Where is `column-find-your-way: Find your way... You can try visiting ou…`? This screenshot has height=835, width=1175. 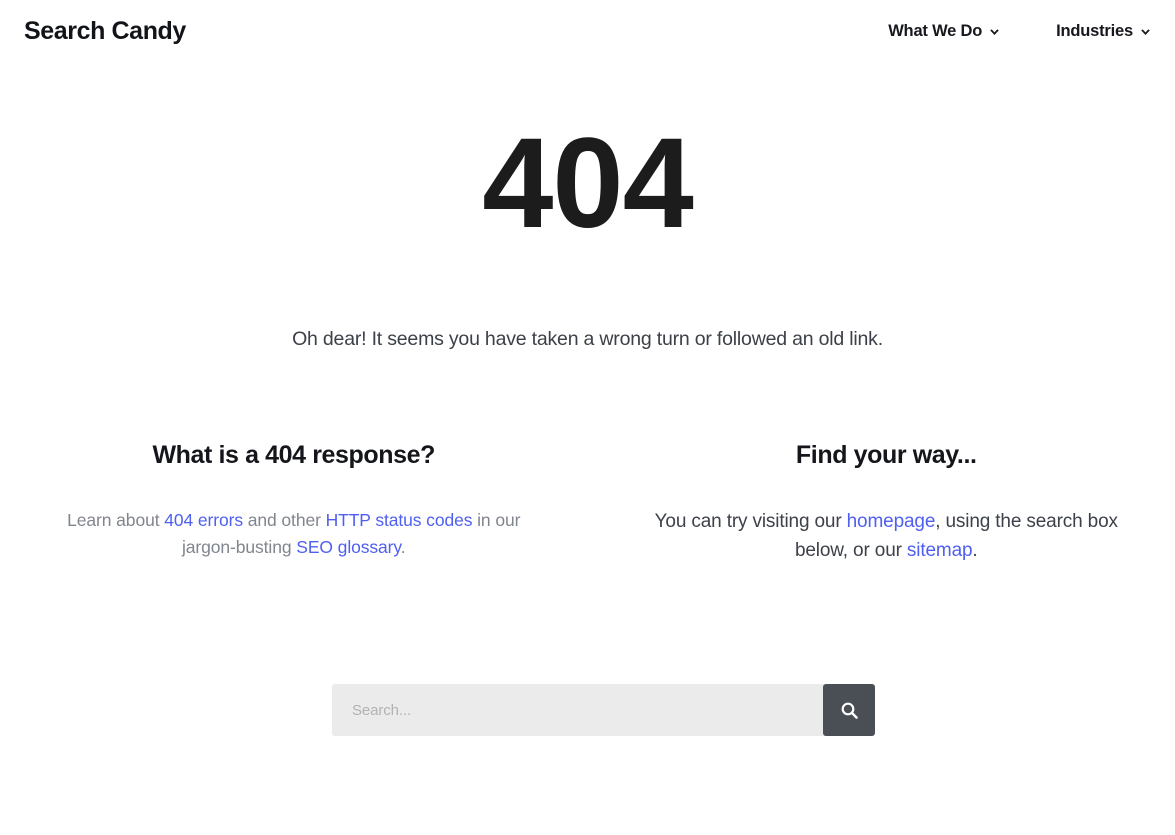
column-find-your-way: Find your way... You can try visiting ou… is located at coordinates (881, 503).